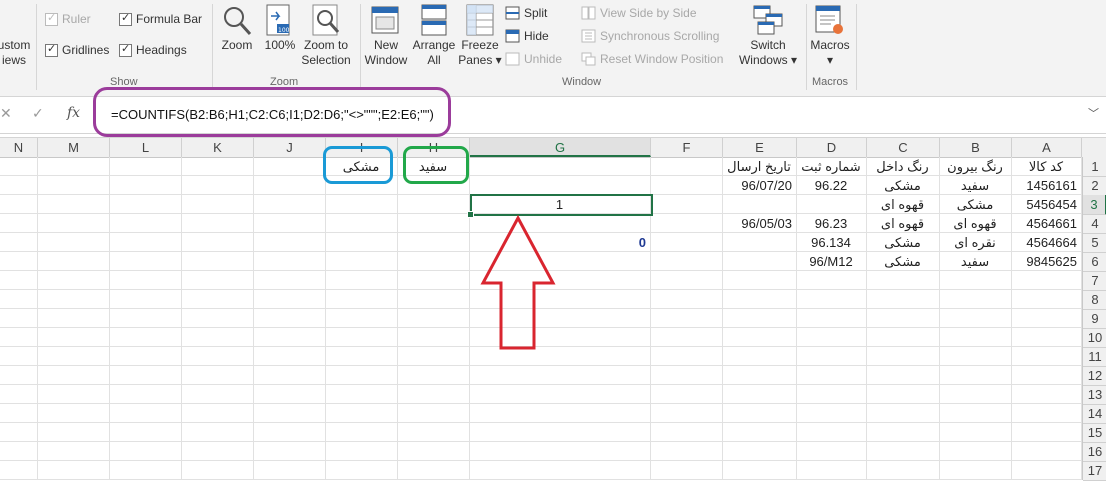 This screenshot has height=481, width=1106. Describe the element at coordinates (290, 147) in the screenshot. I see `column-header-j: J` at that location.